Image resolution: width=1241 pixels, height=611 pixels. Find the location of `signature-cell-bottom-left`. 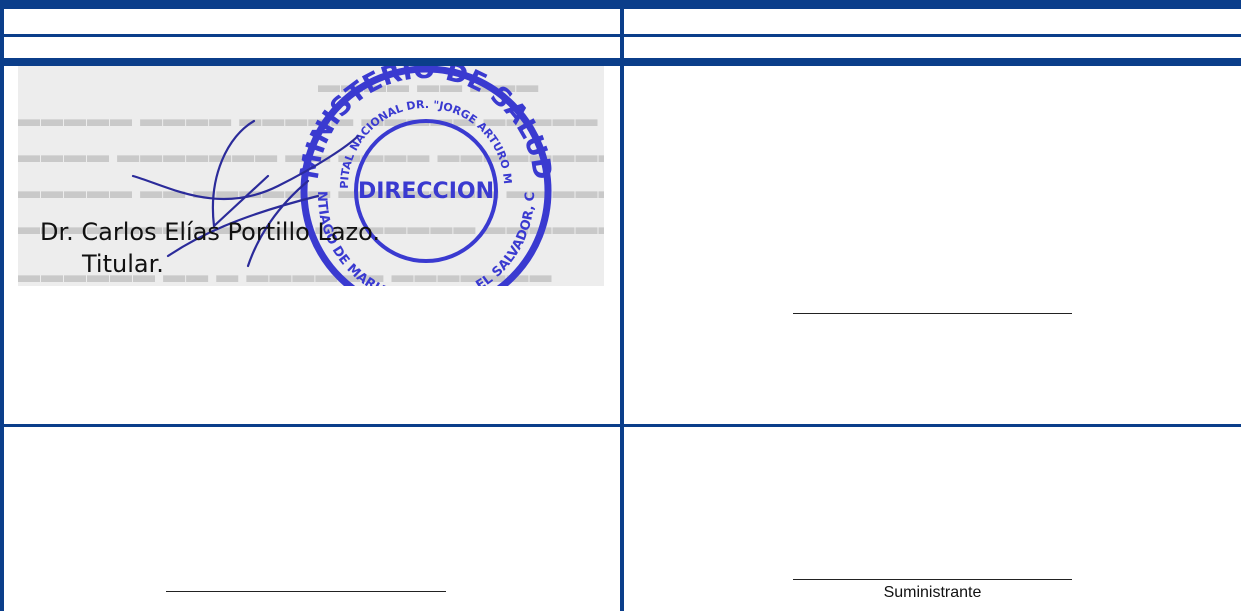

signature-cell-bottom-left is located at coordinates (312, 519).